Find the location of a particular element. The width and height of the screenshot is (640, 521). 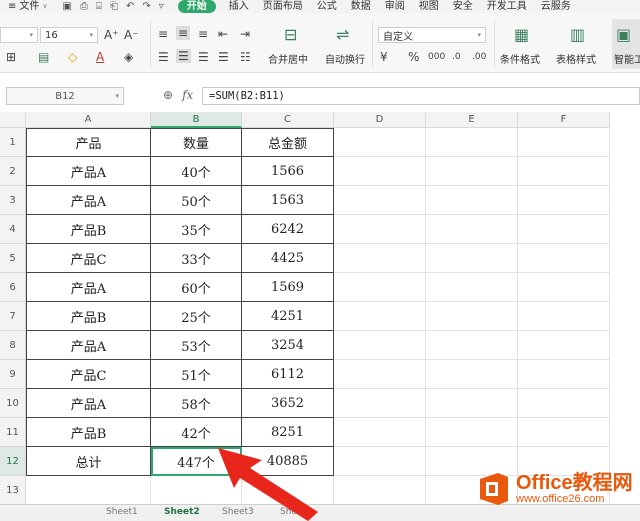

distribute-icon: ☷ is located at coordinates (245, 57).